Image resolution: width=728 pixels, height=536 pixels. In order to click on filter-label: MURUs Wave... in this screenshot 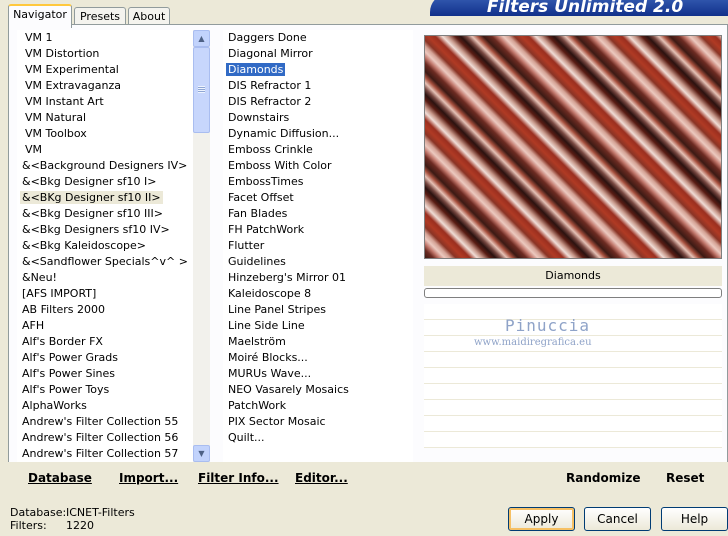, I will do `click(270, 373)`.